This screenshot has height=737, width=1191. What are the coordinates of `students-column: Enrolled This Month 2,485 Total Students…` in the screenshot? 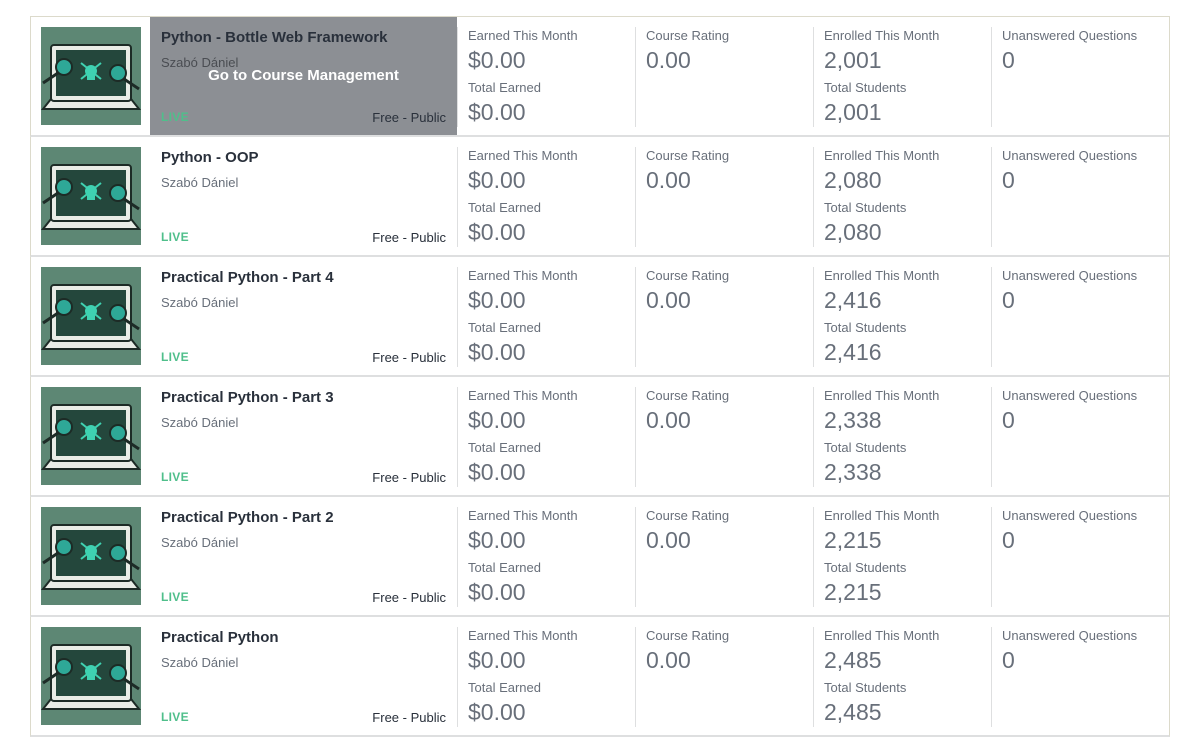 It's located at (901, 677).